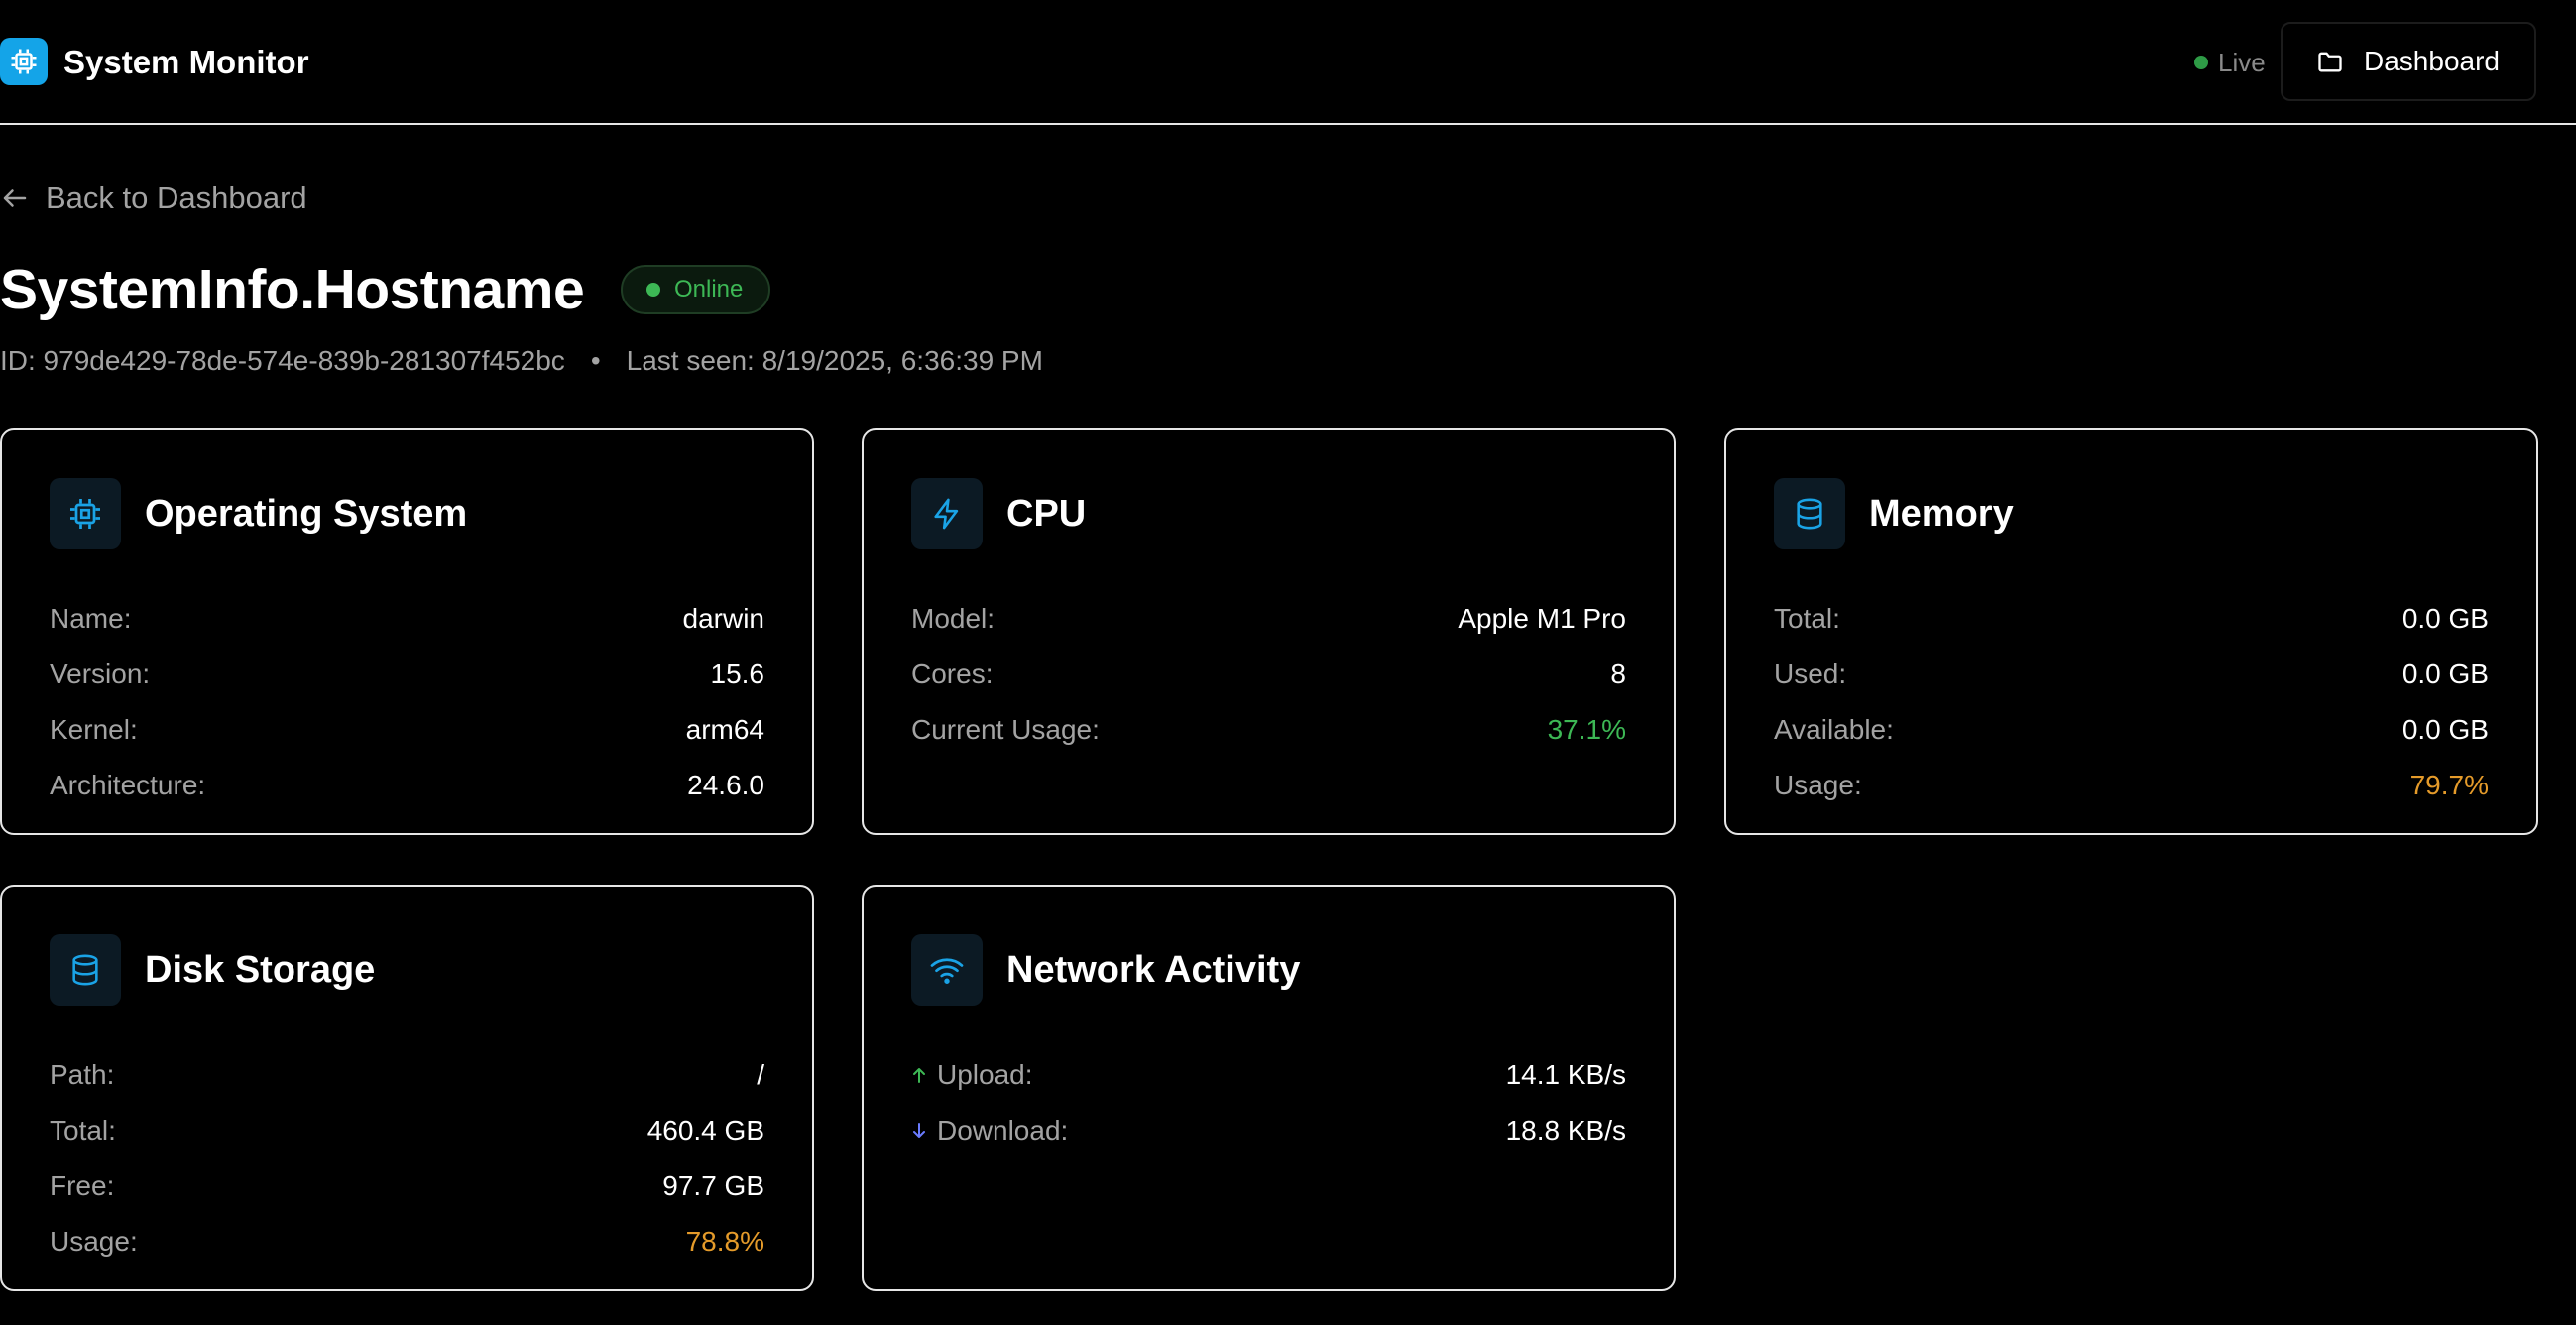 This screenshot has height=1325, width=2576. I want to click on row-label: Free:, so click(82, 1185).